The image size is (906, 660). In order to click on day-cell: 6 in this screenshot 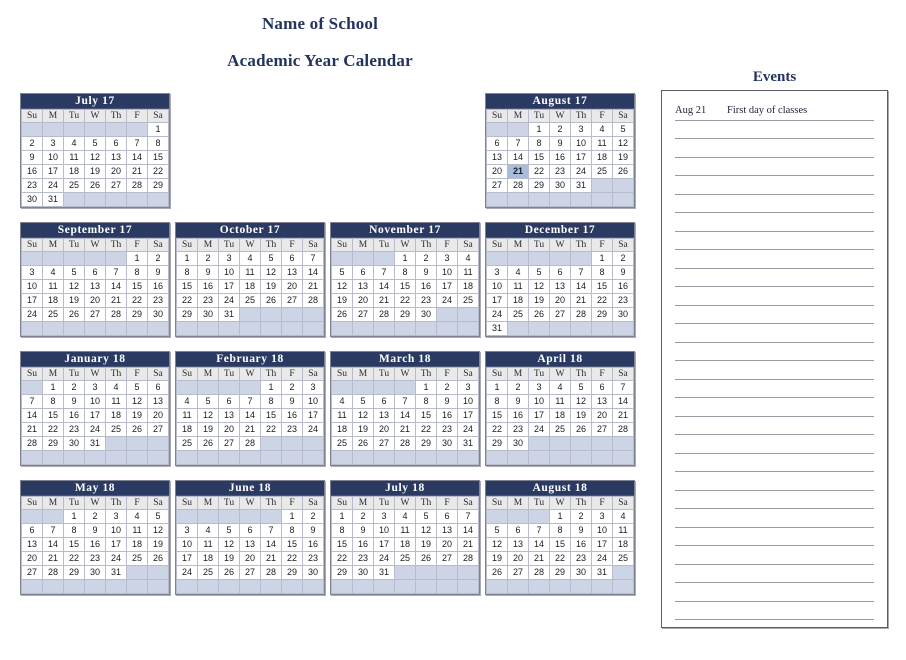, I will do `click(560, 272)`.